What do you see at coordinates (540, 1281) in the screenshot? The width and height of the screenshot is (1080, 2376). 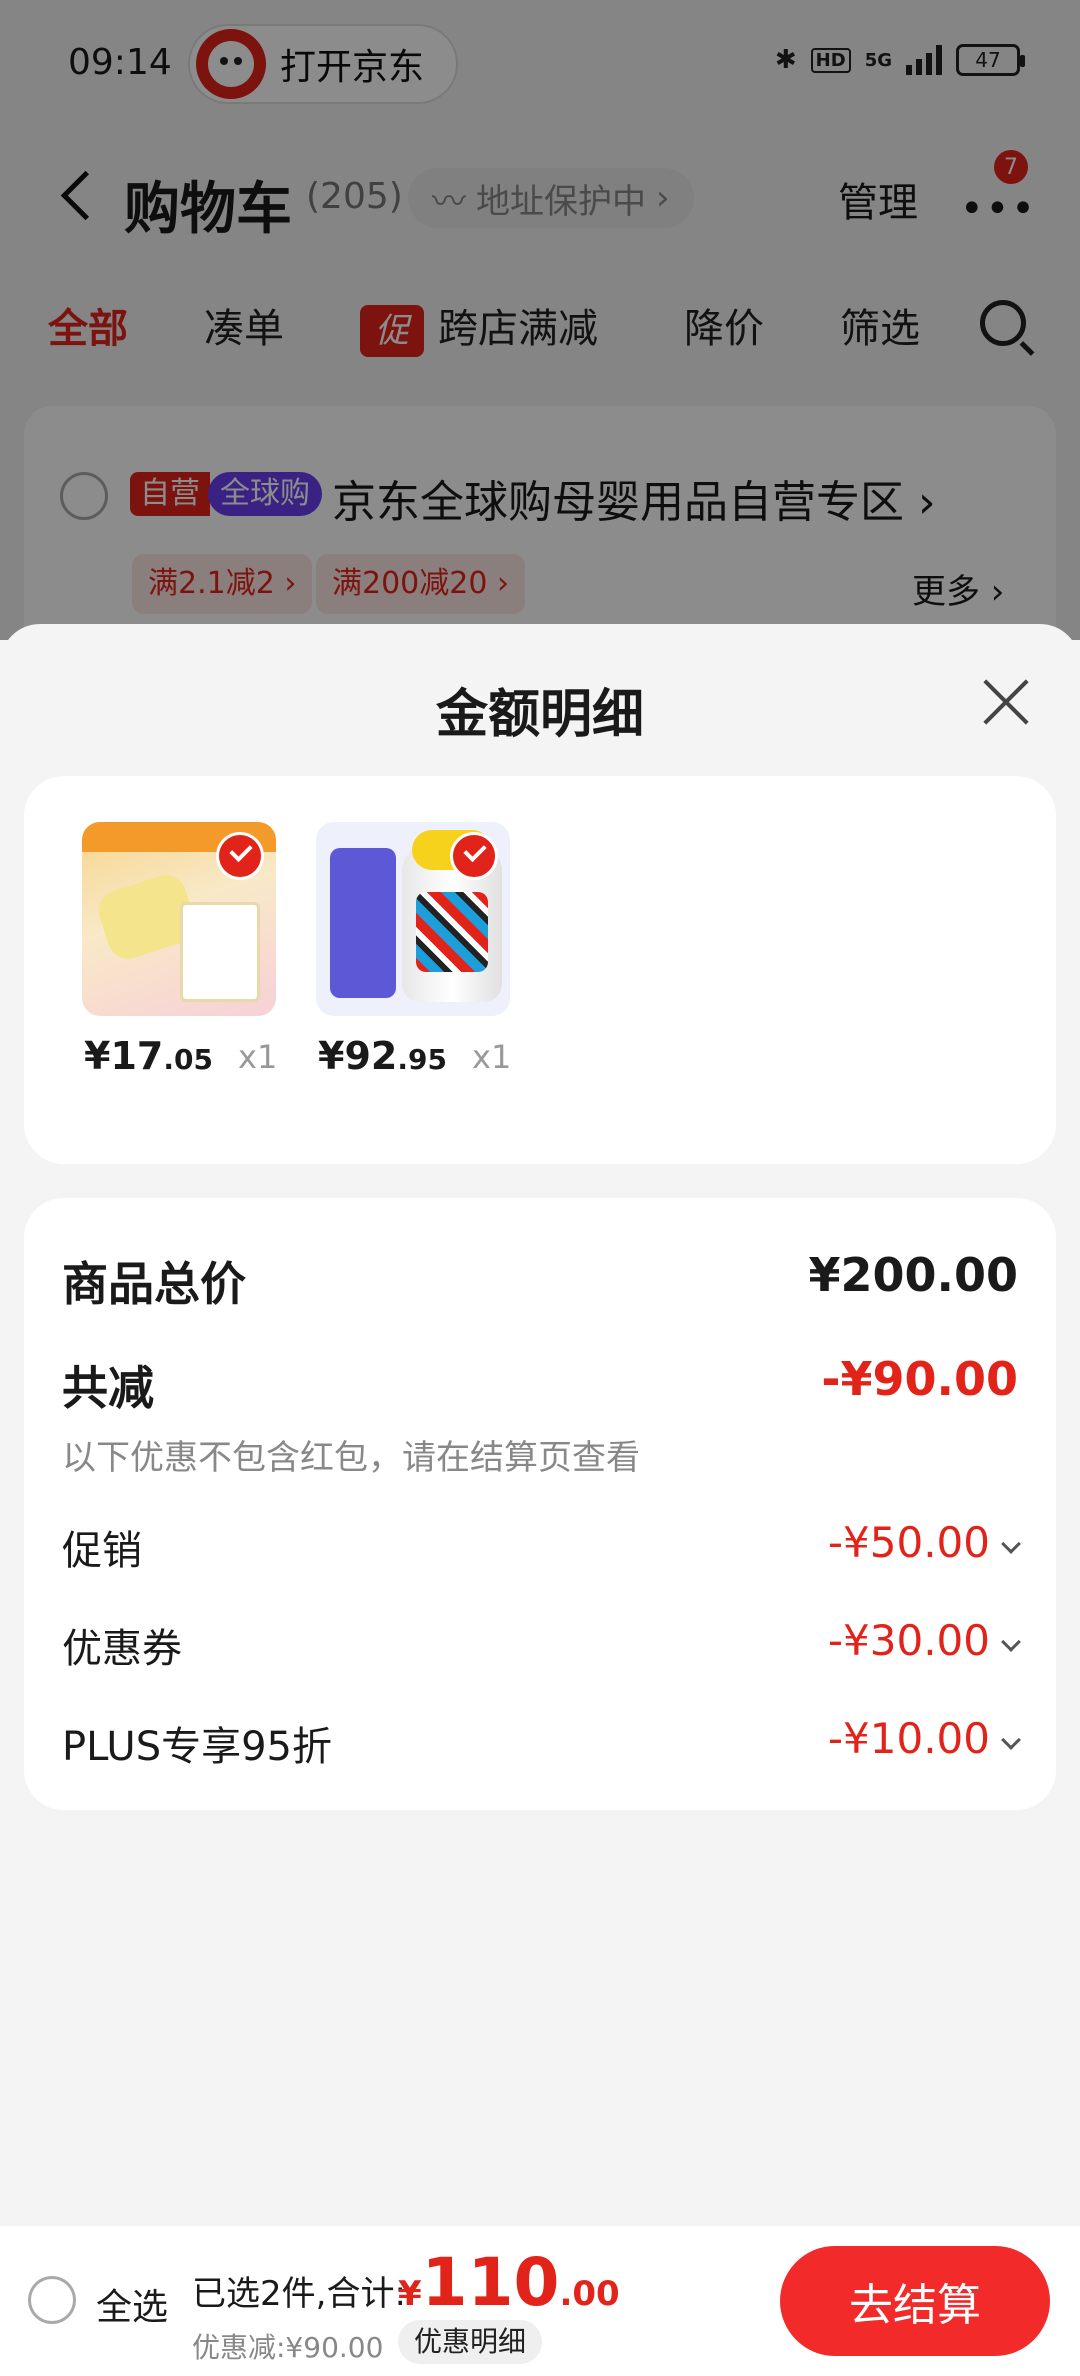 I see `total-price-row: 商品总价 ¥200.00` at bounding box center [540, 1281].